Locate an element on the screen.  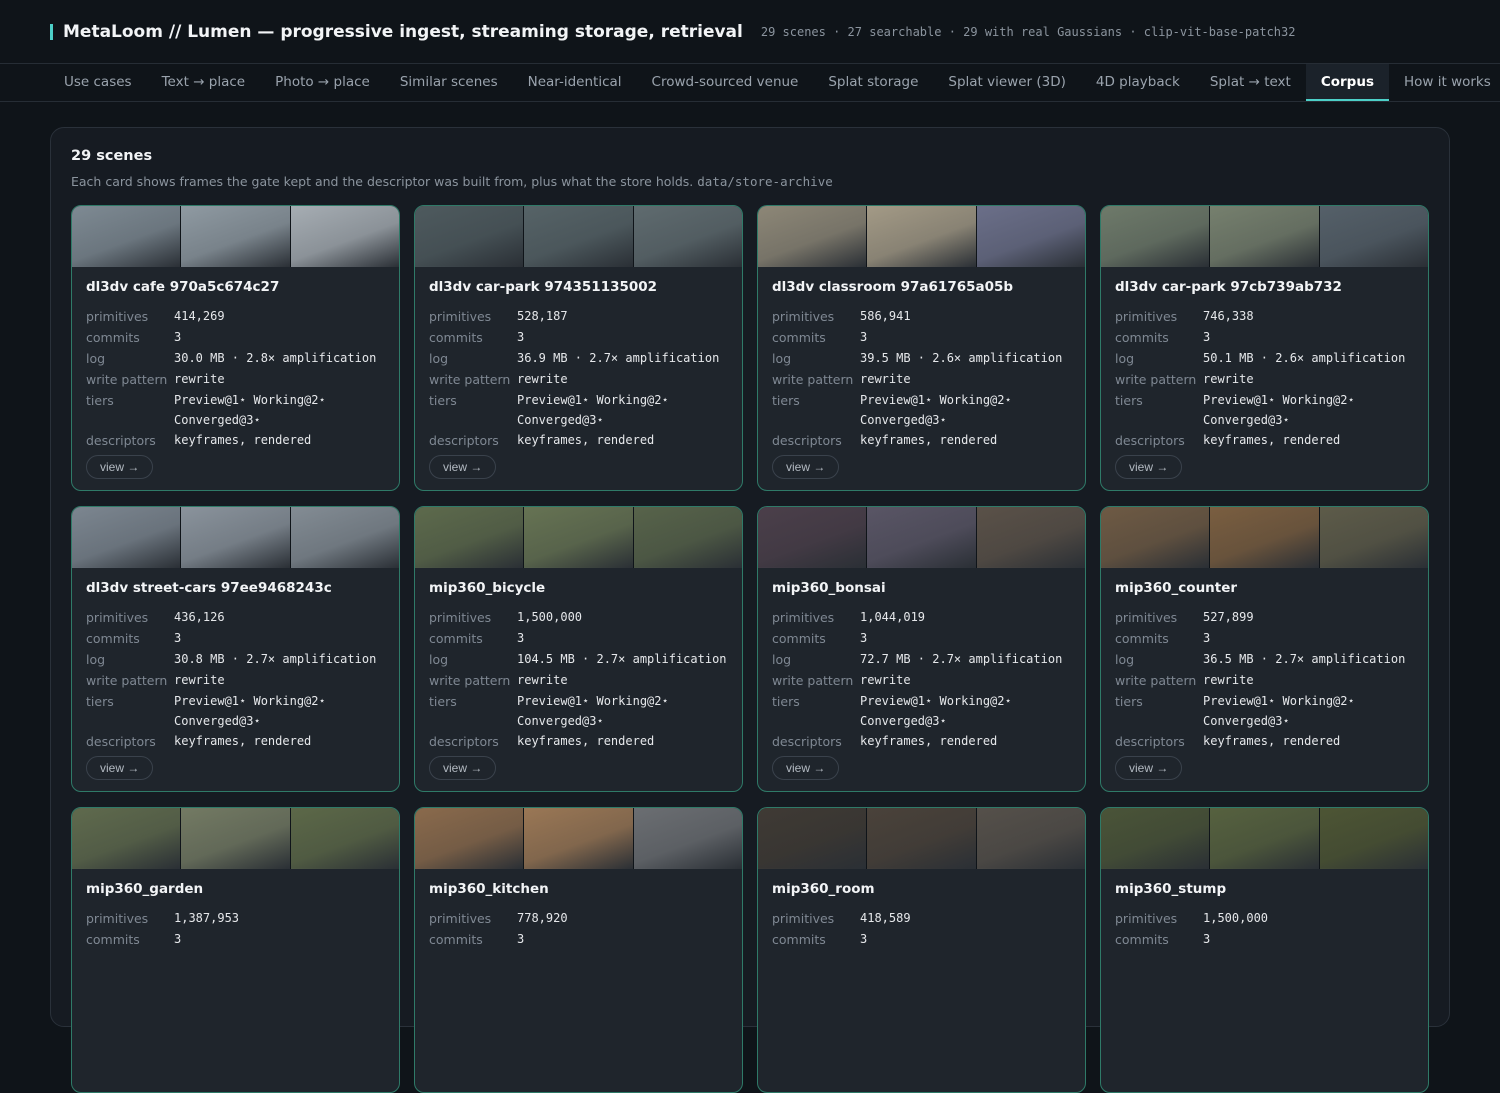
scene-title: dl3dv car-park 974351135002 is located at coordinates (543, 287).